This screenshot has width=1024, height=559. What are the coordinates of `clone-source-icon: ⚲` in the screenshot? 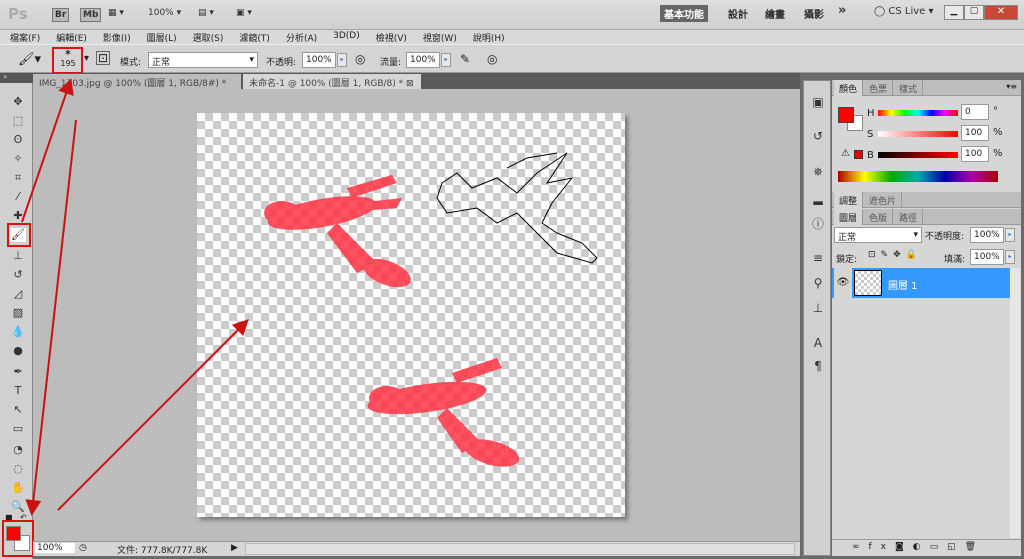 It's located at (818, 285).